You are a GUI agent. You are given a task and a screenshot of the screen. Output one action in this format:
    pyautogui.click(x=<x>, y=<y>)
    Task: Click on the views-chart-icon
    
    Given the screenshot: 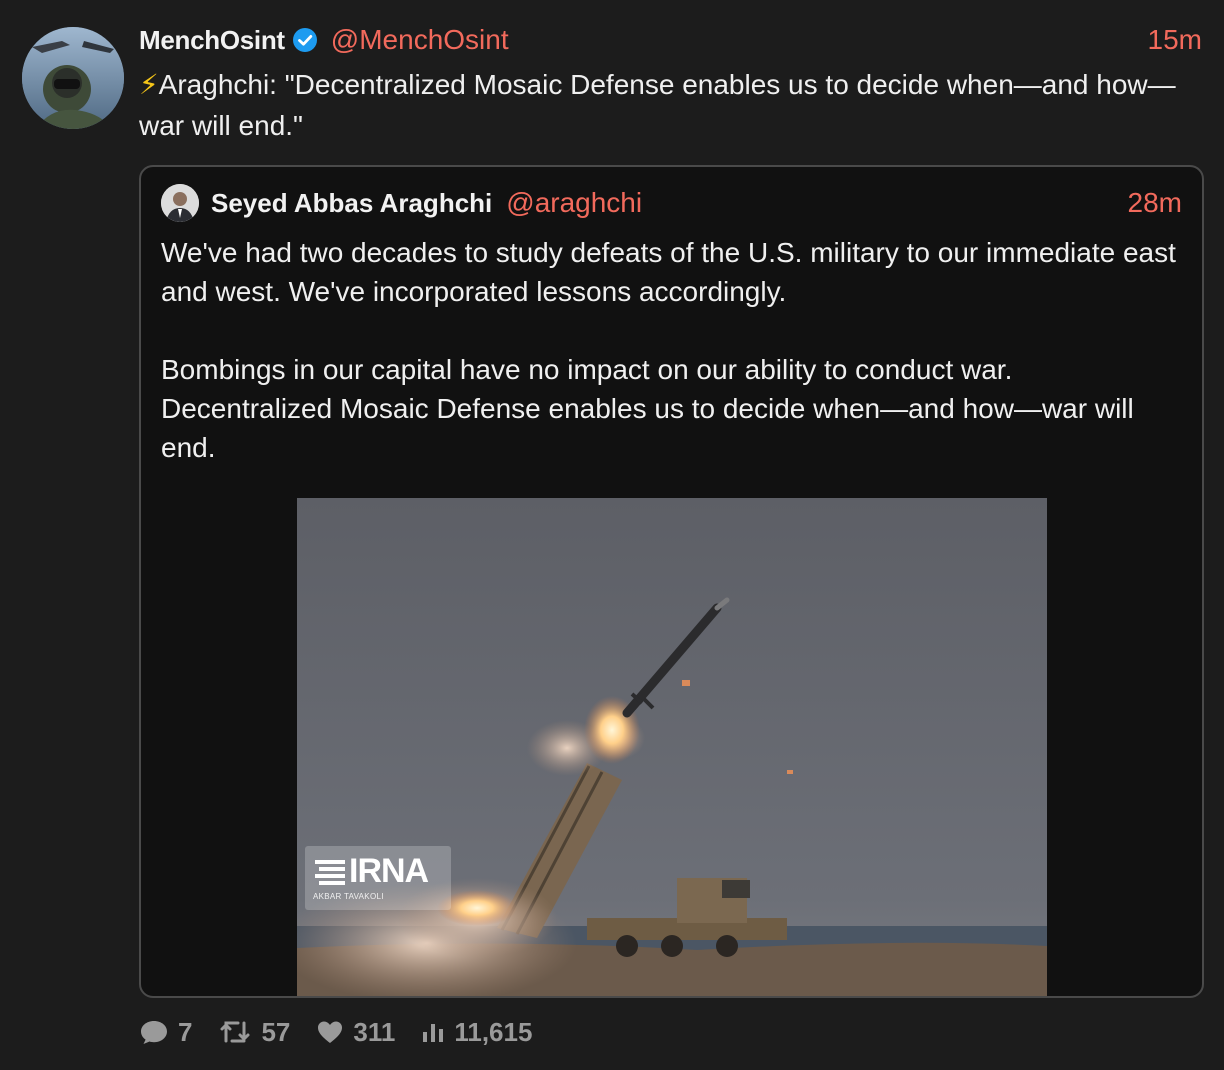 What is the action you would take?
    pyautogui.click(x=433, y=1033)
    